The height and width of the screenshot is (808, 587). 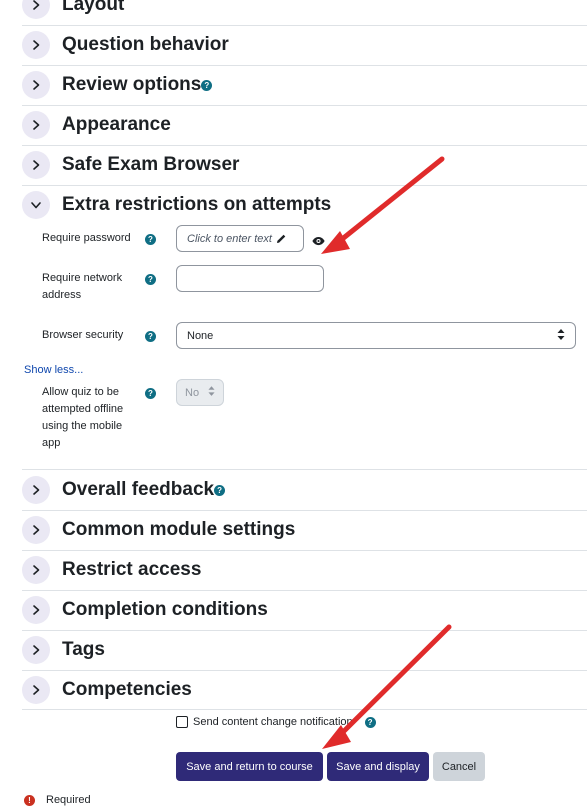 I want to click on required-icon: !, so click(x=29, y=800).